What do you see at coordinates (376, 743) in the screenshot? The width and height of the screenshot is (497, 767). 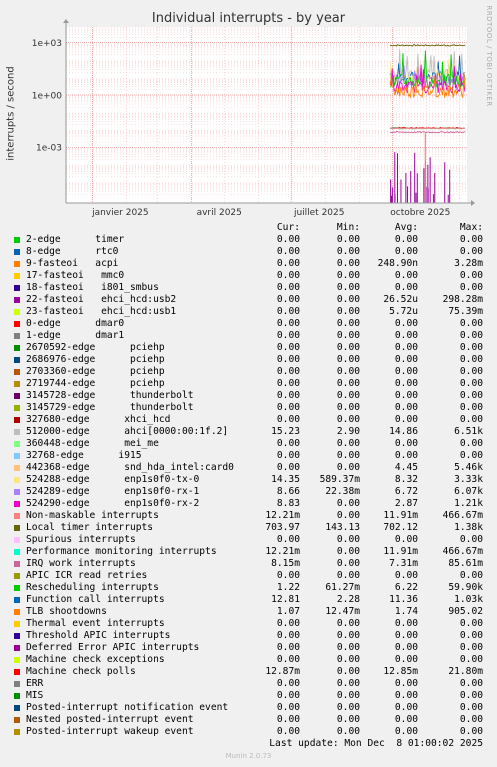 I see `last-update: Last update: Mon Dec 8 01:00:02 2025` at bounding box center [376, 743].